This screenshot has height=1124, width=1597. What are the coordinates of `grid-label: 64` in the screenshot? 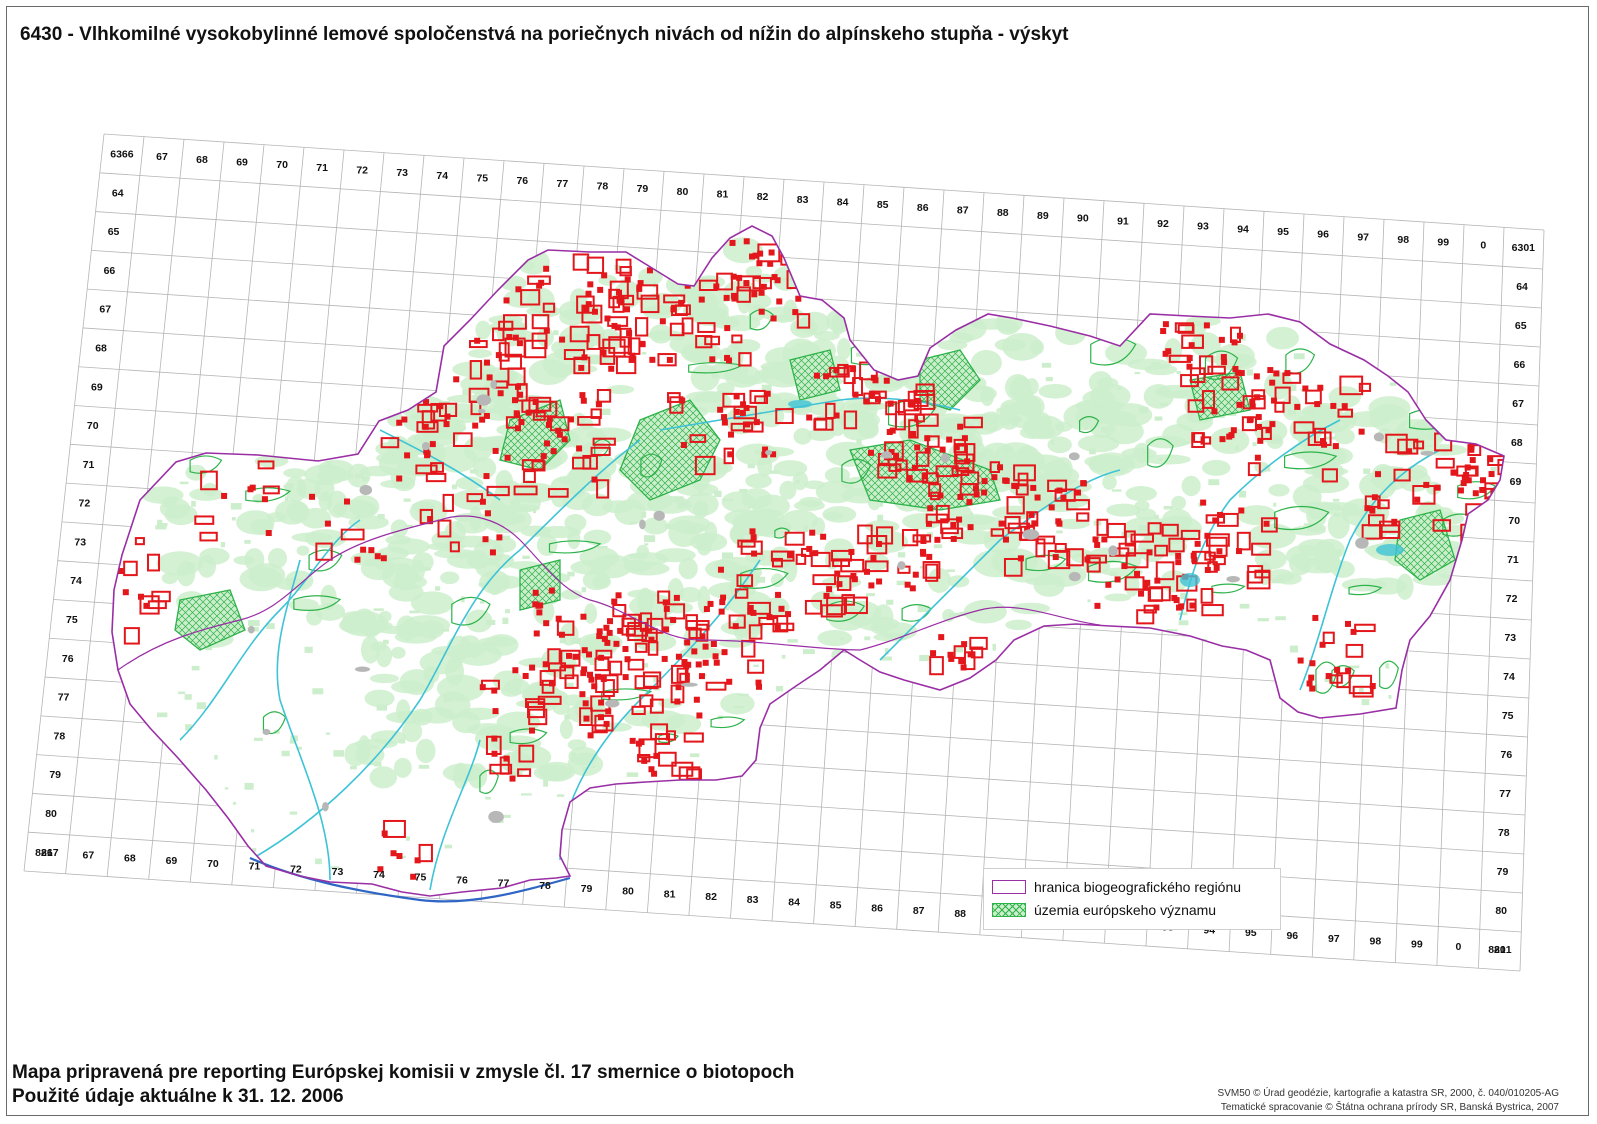 It's located at (118, 193).